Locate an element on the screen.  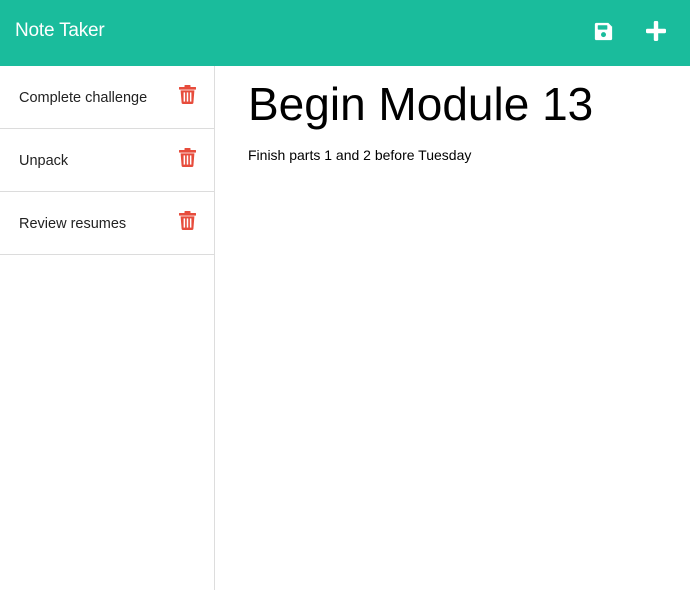
app-title: Note Taker is located at coordinates (60, 31).